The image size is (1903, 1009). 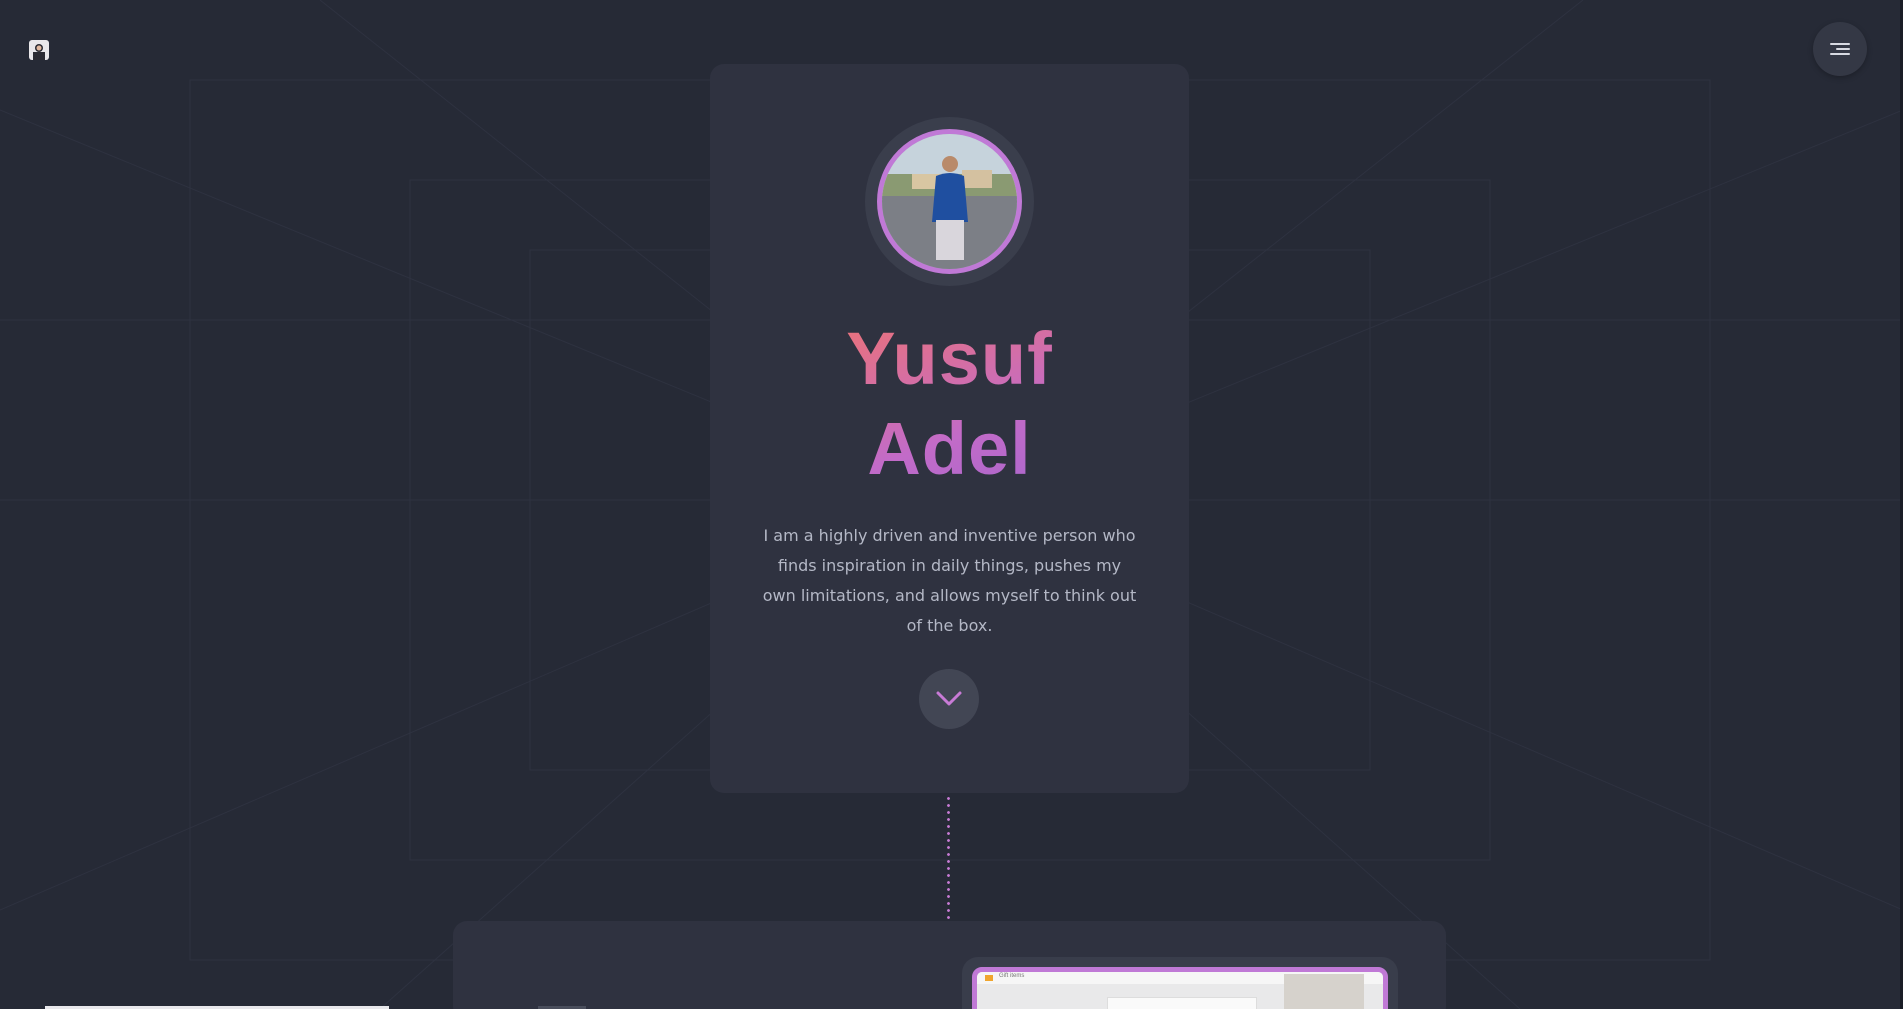 I want to click on project-preview: Gift items, so click(x=1180, y=988).